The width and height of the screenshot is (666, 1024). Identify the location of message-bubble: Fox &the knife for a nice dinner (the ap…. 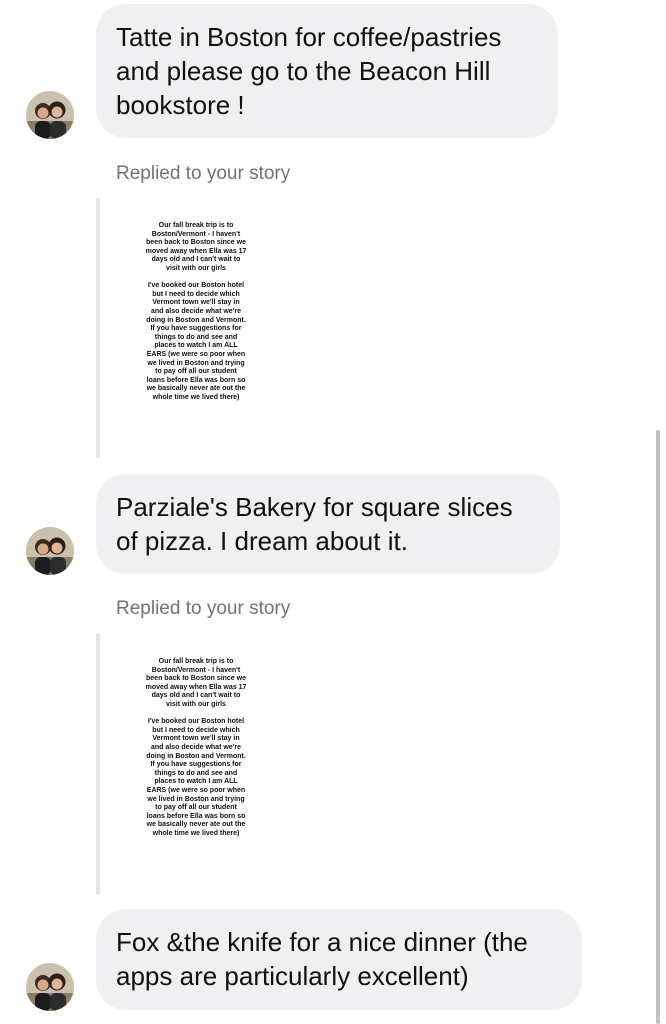
(339, 959).